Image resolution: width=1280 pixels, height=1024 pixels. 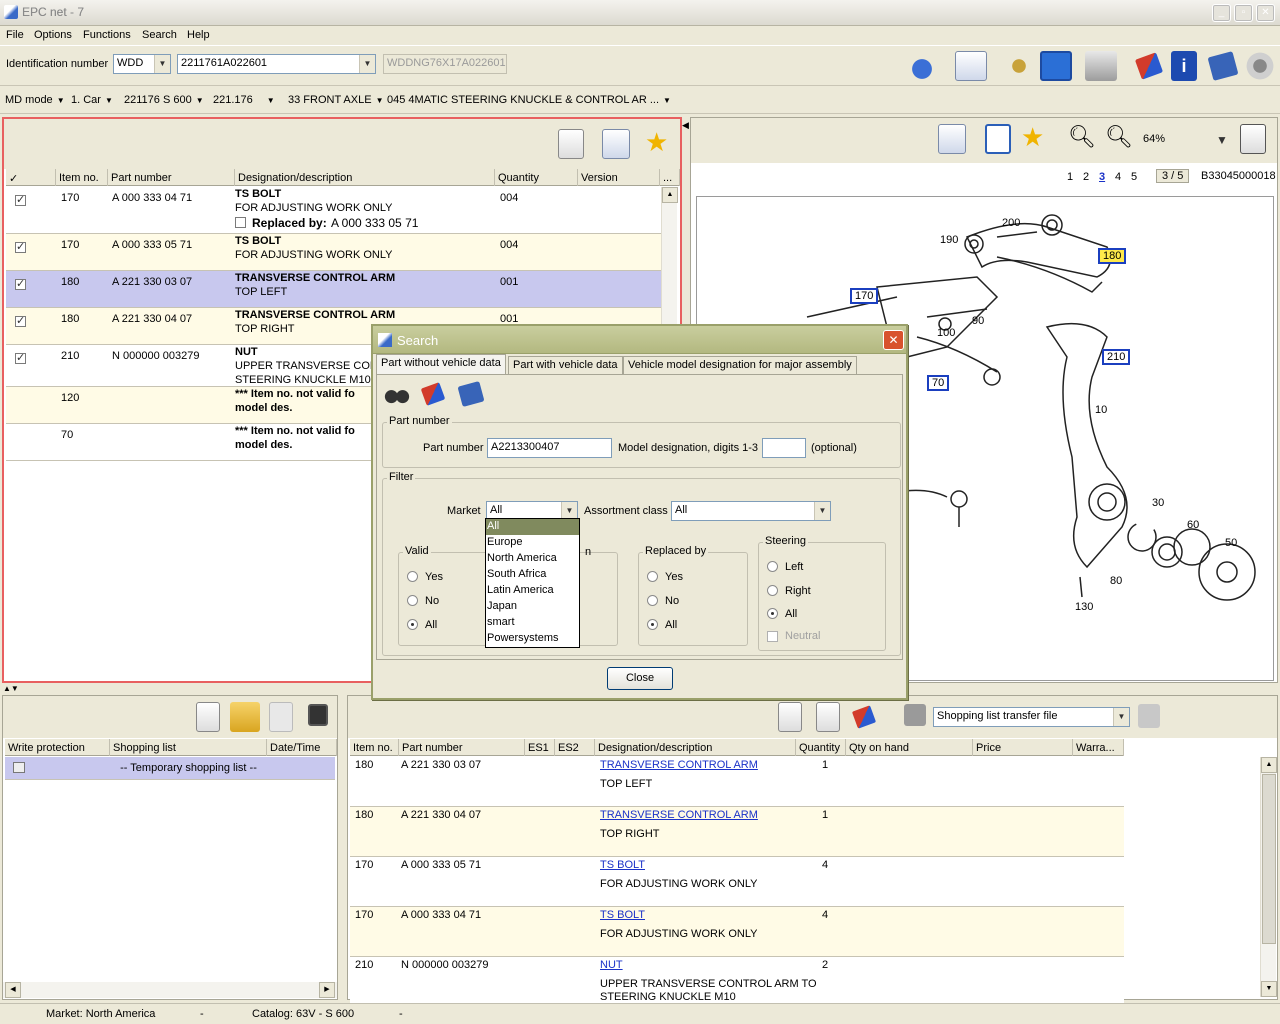 What do you see at coordinates (864, 296) in the screenshot?
I see `callout-170: 170` at bounding box center [864, 296].